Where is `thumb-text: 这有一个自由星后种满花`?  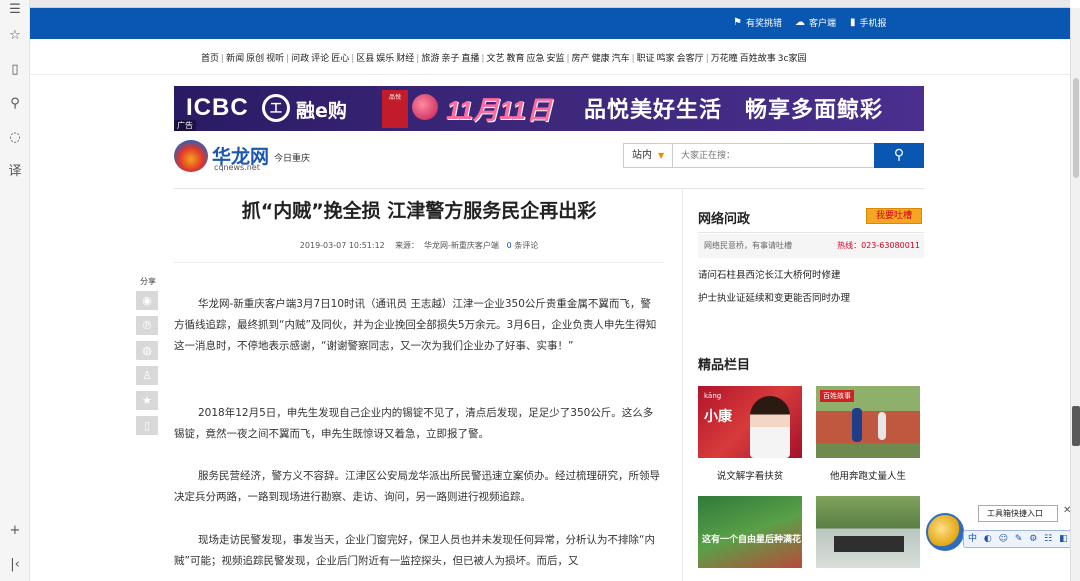 thumb-text: 这有一个自由星后种满花 is located at coordinates (752, 540).